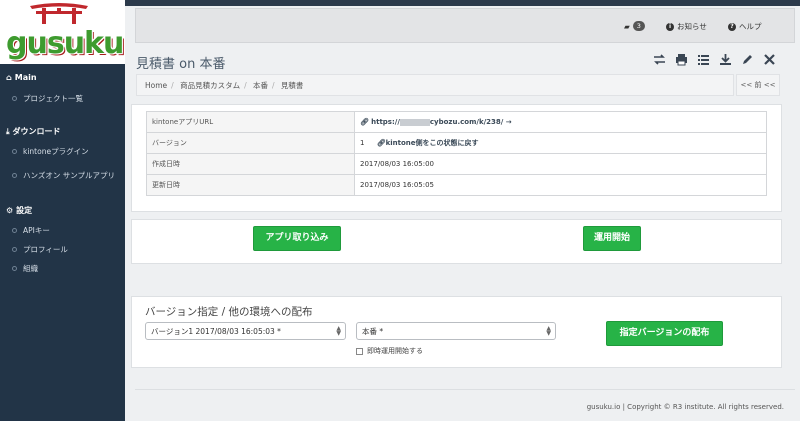 Image resolution: width=800 pixels, height=421 pixels. I want to click on row-key: 作成日時, so click(250, 164).